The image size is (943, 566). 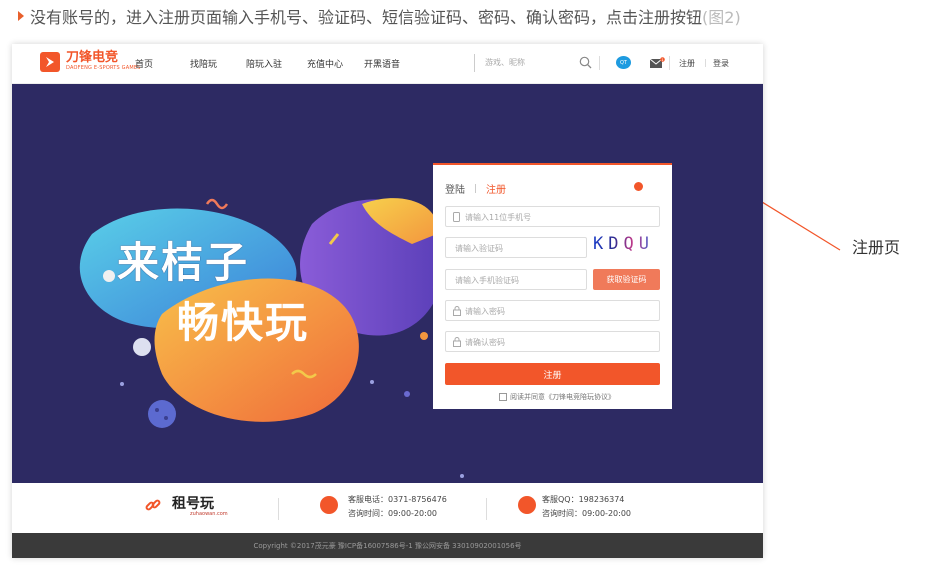 I want to click on phone-placeholder: 请输入11位手机号, so click(x=498, y=217).